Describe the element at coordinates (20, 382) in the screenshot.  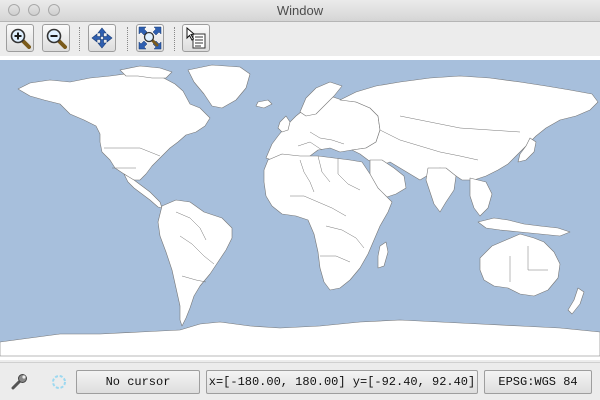
I see `wrench-icon` at that location.